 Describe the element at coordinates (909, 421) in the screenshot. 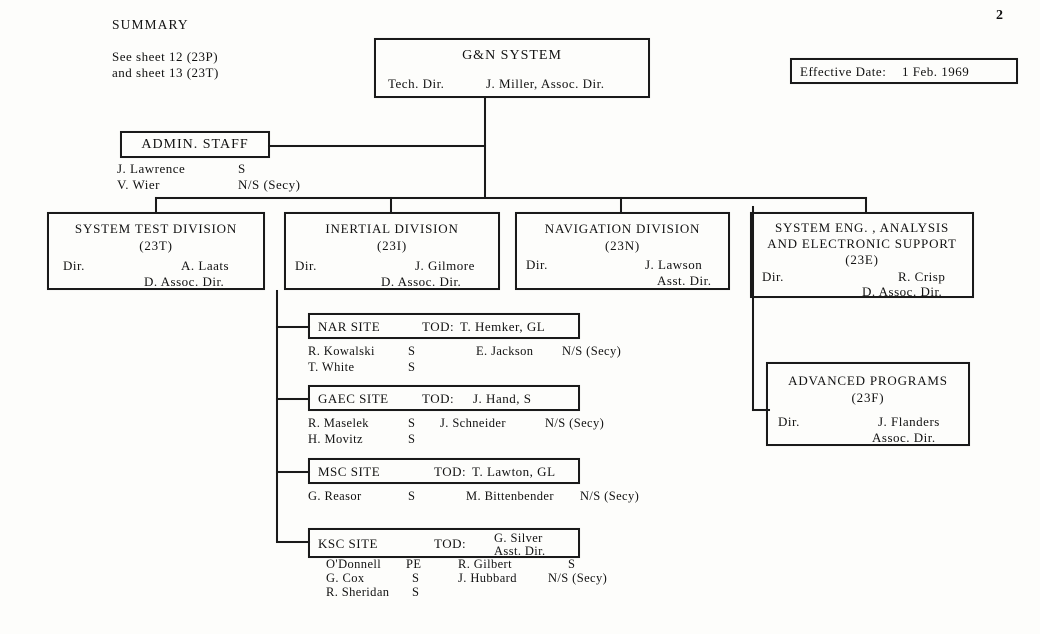

I see `advanced-programs-person: J. Flanders` at that location.